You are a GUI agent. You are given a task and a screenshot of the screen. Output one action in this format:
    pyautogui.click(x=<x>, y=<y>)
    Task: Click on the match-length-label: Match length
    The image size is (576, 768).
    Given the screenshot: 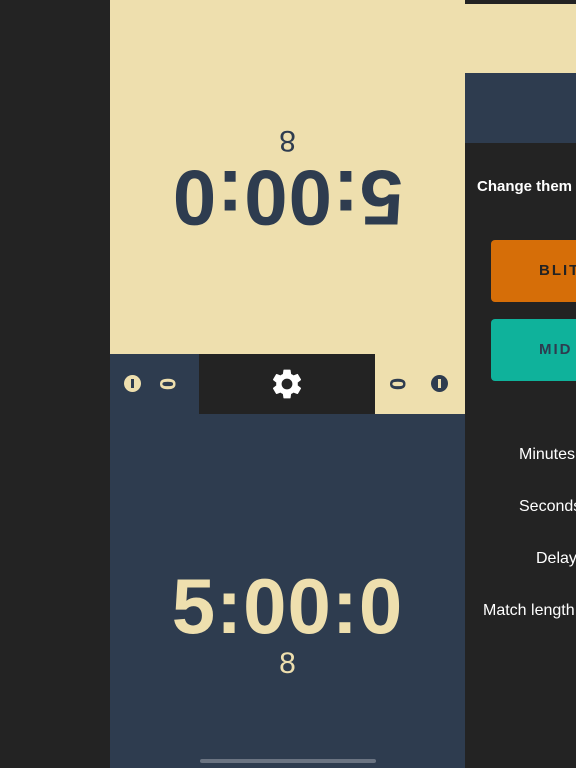 What is the action you would take?
    pyautogui.click(x=529, y=610)
    